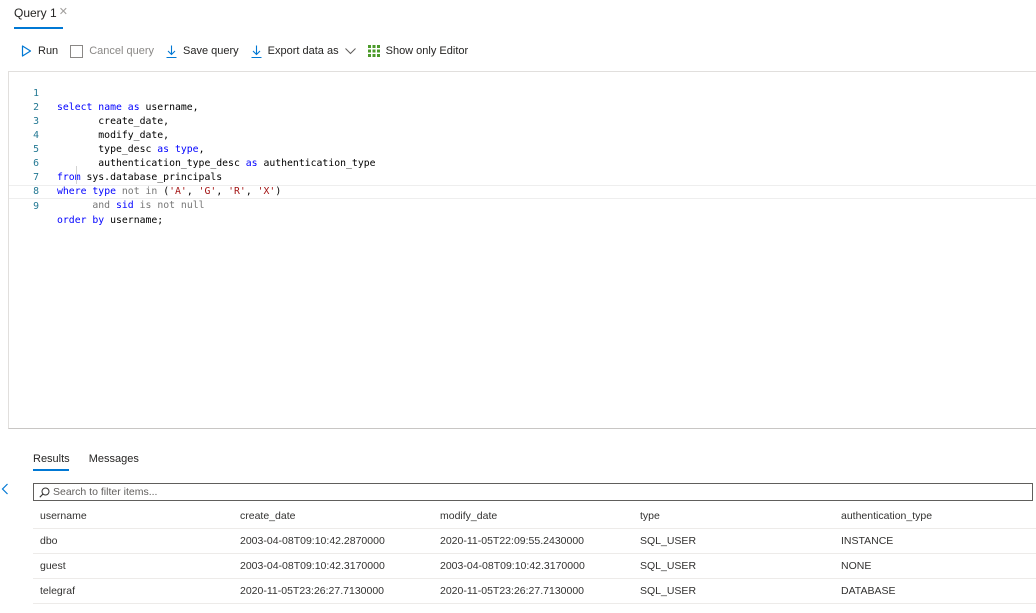 The height and width of the screenshot is (613, 1036). Describe the element at coordinates (48, 51) in the screenshot. I see `run-label: Run` at that location.